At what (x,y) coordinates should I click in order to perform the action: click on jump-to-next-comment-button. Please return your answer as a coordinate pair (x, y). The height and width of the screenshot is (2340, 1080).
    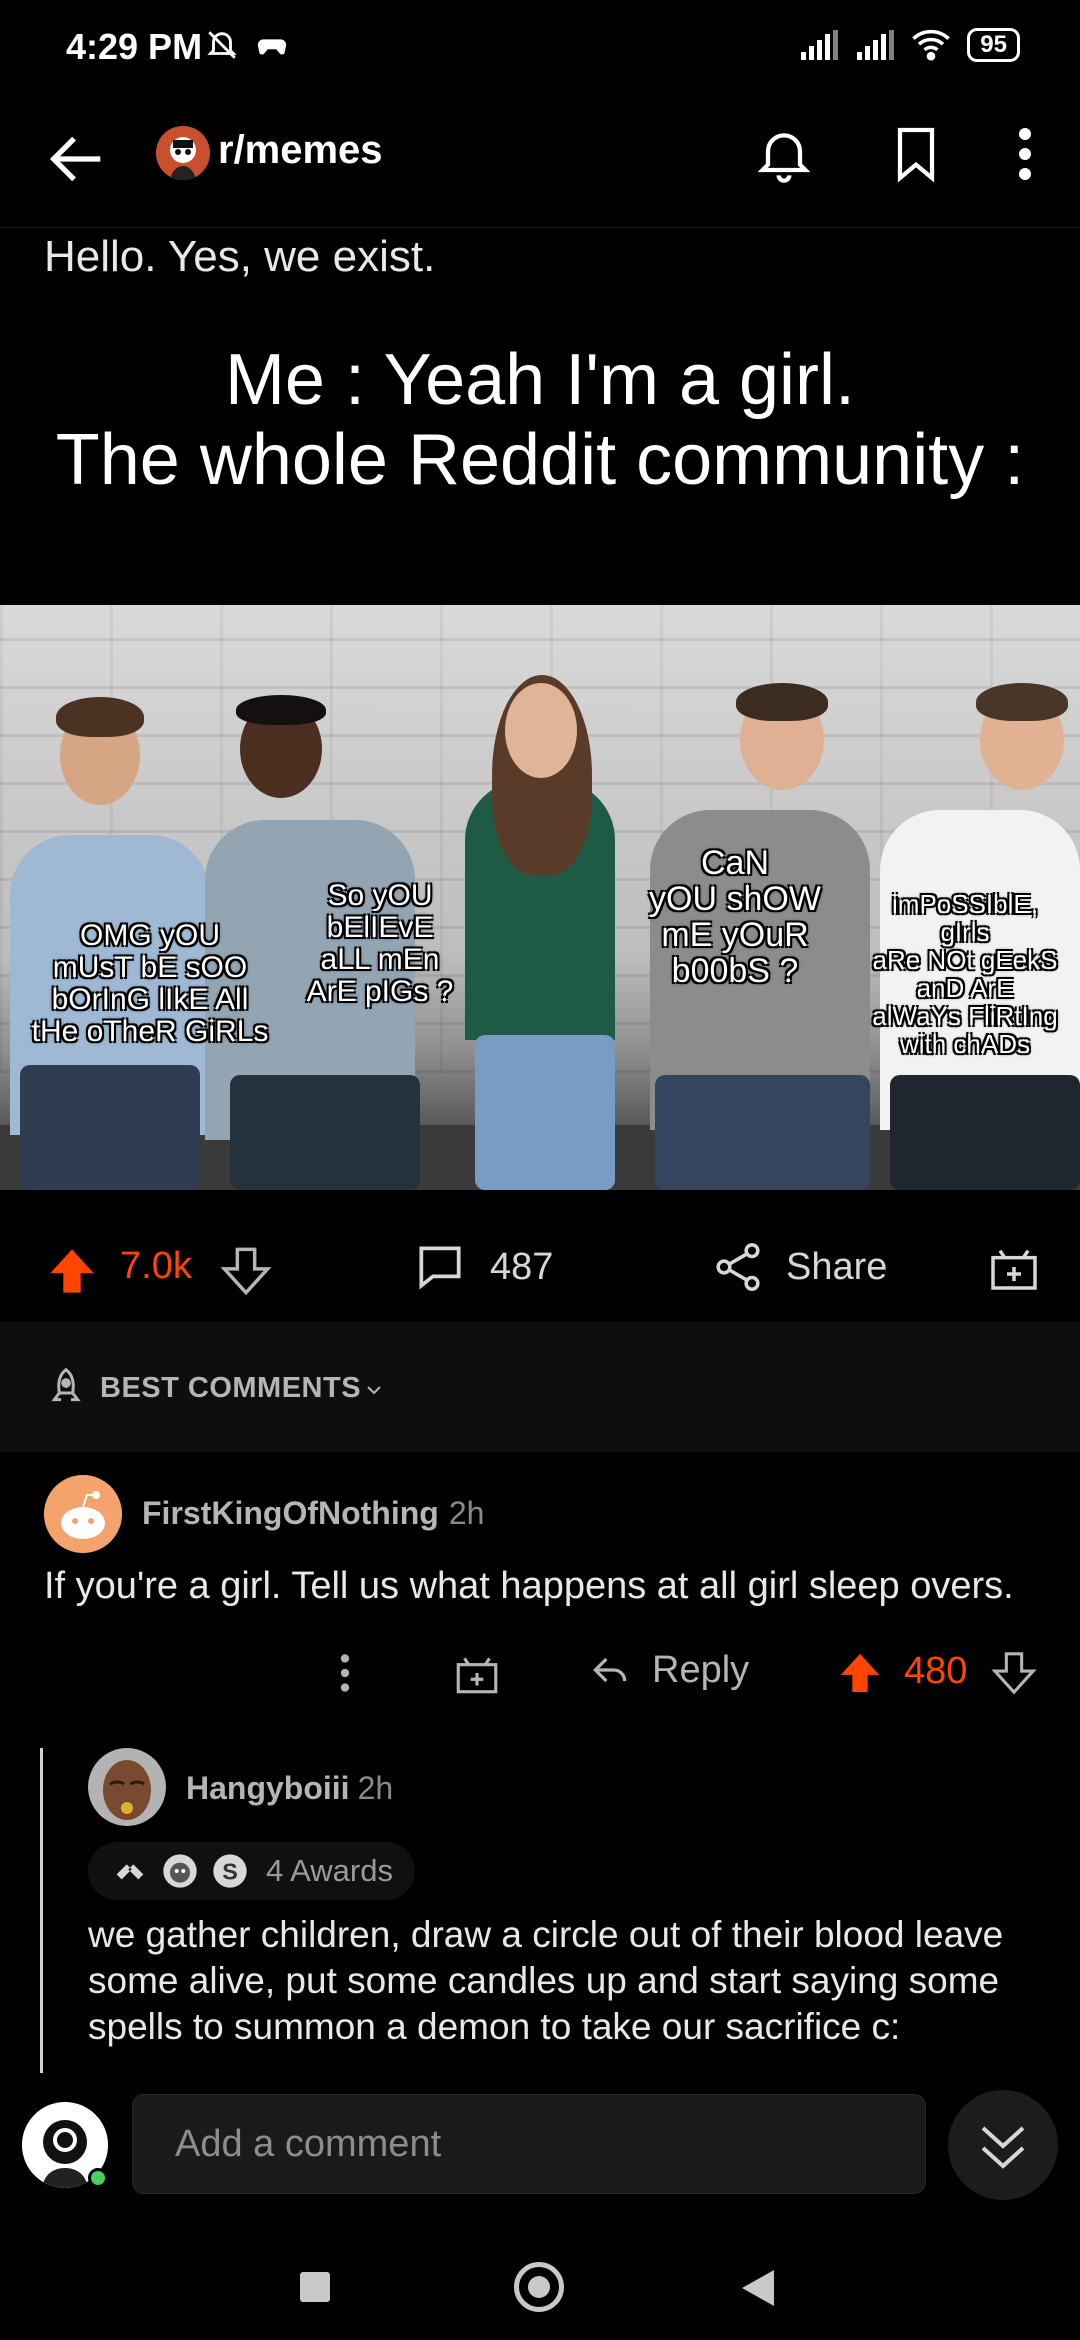
    Looking at the image, I should click on (1003, 2145).